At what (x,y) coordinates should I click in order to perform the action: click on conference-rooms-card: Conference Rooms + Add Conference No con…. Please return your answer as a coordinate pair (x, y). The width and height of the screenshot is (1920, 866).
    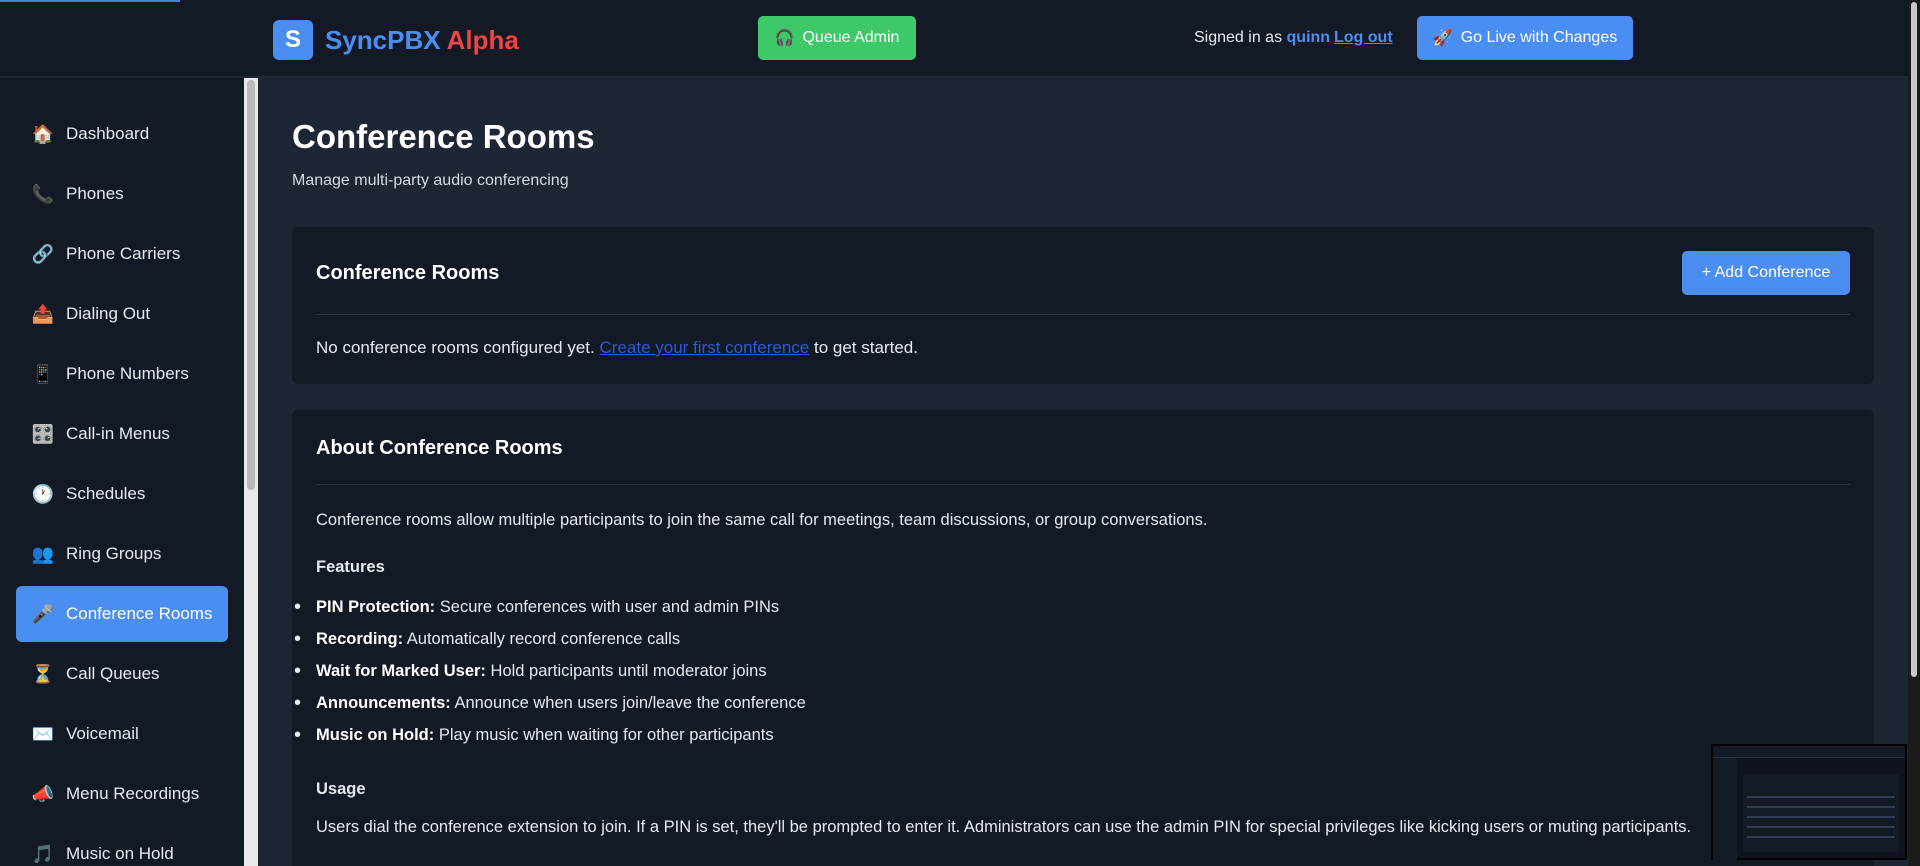
    Looking at the image, I should click on (1083, 305).